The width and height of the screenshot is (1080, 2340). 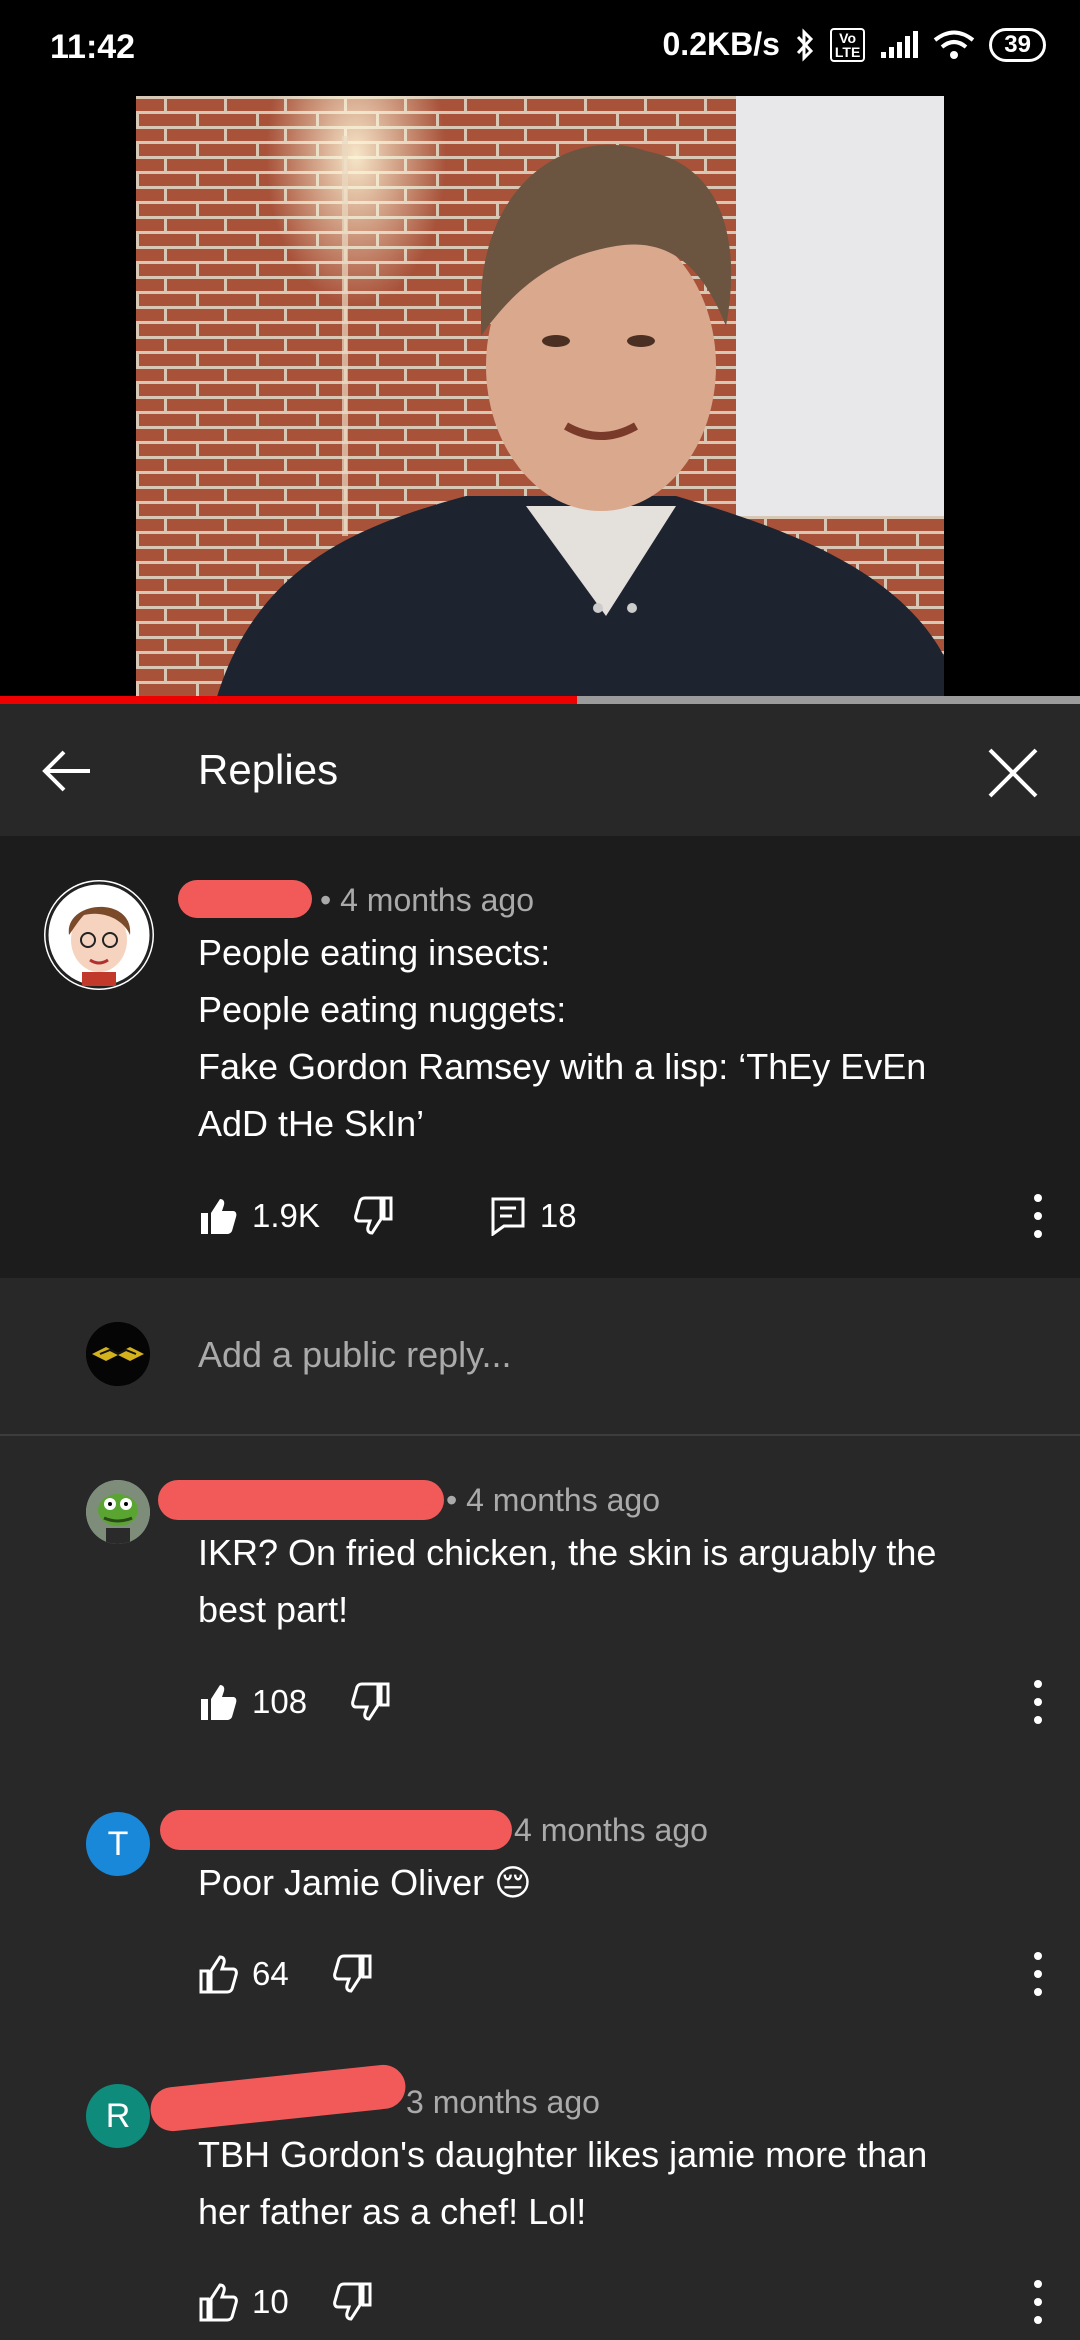 I want to click on bluetooth-icon, so click(x=804, y=44).